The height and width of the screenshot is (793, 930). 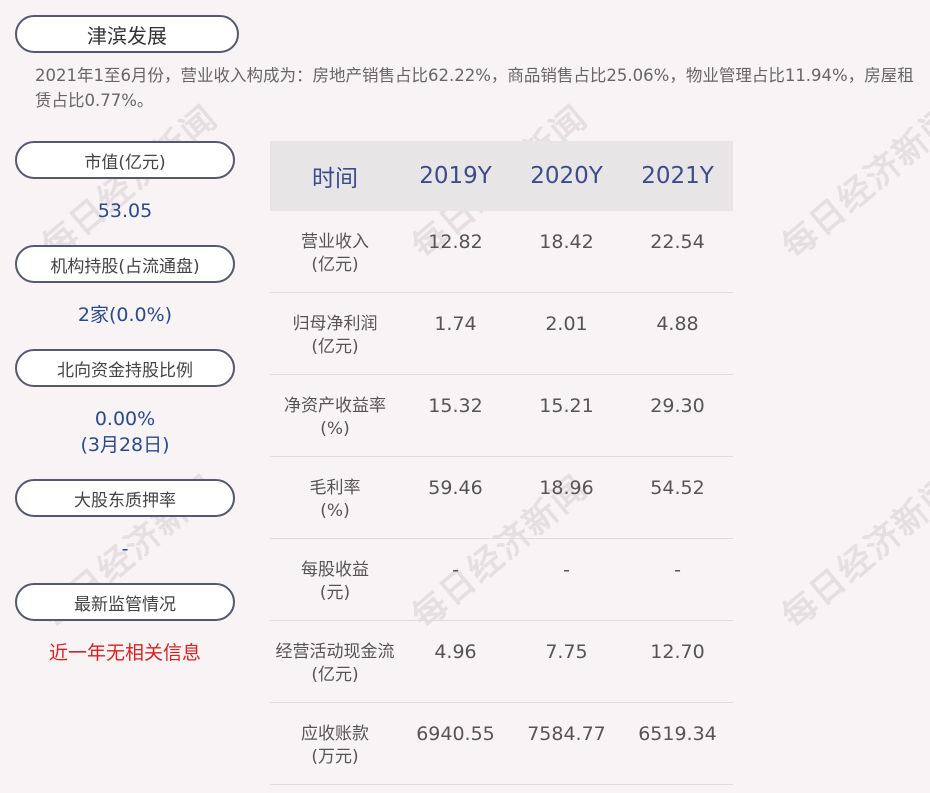 What do you see at coordinates (125, 602) in the screenshot?
I see `regulation-label: 最新监管情况` at bounding box center [125, 602].